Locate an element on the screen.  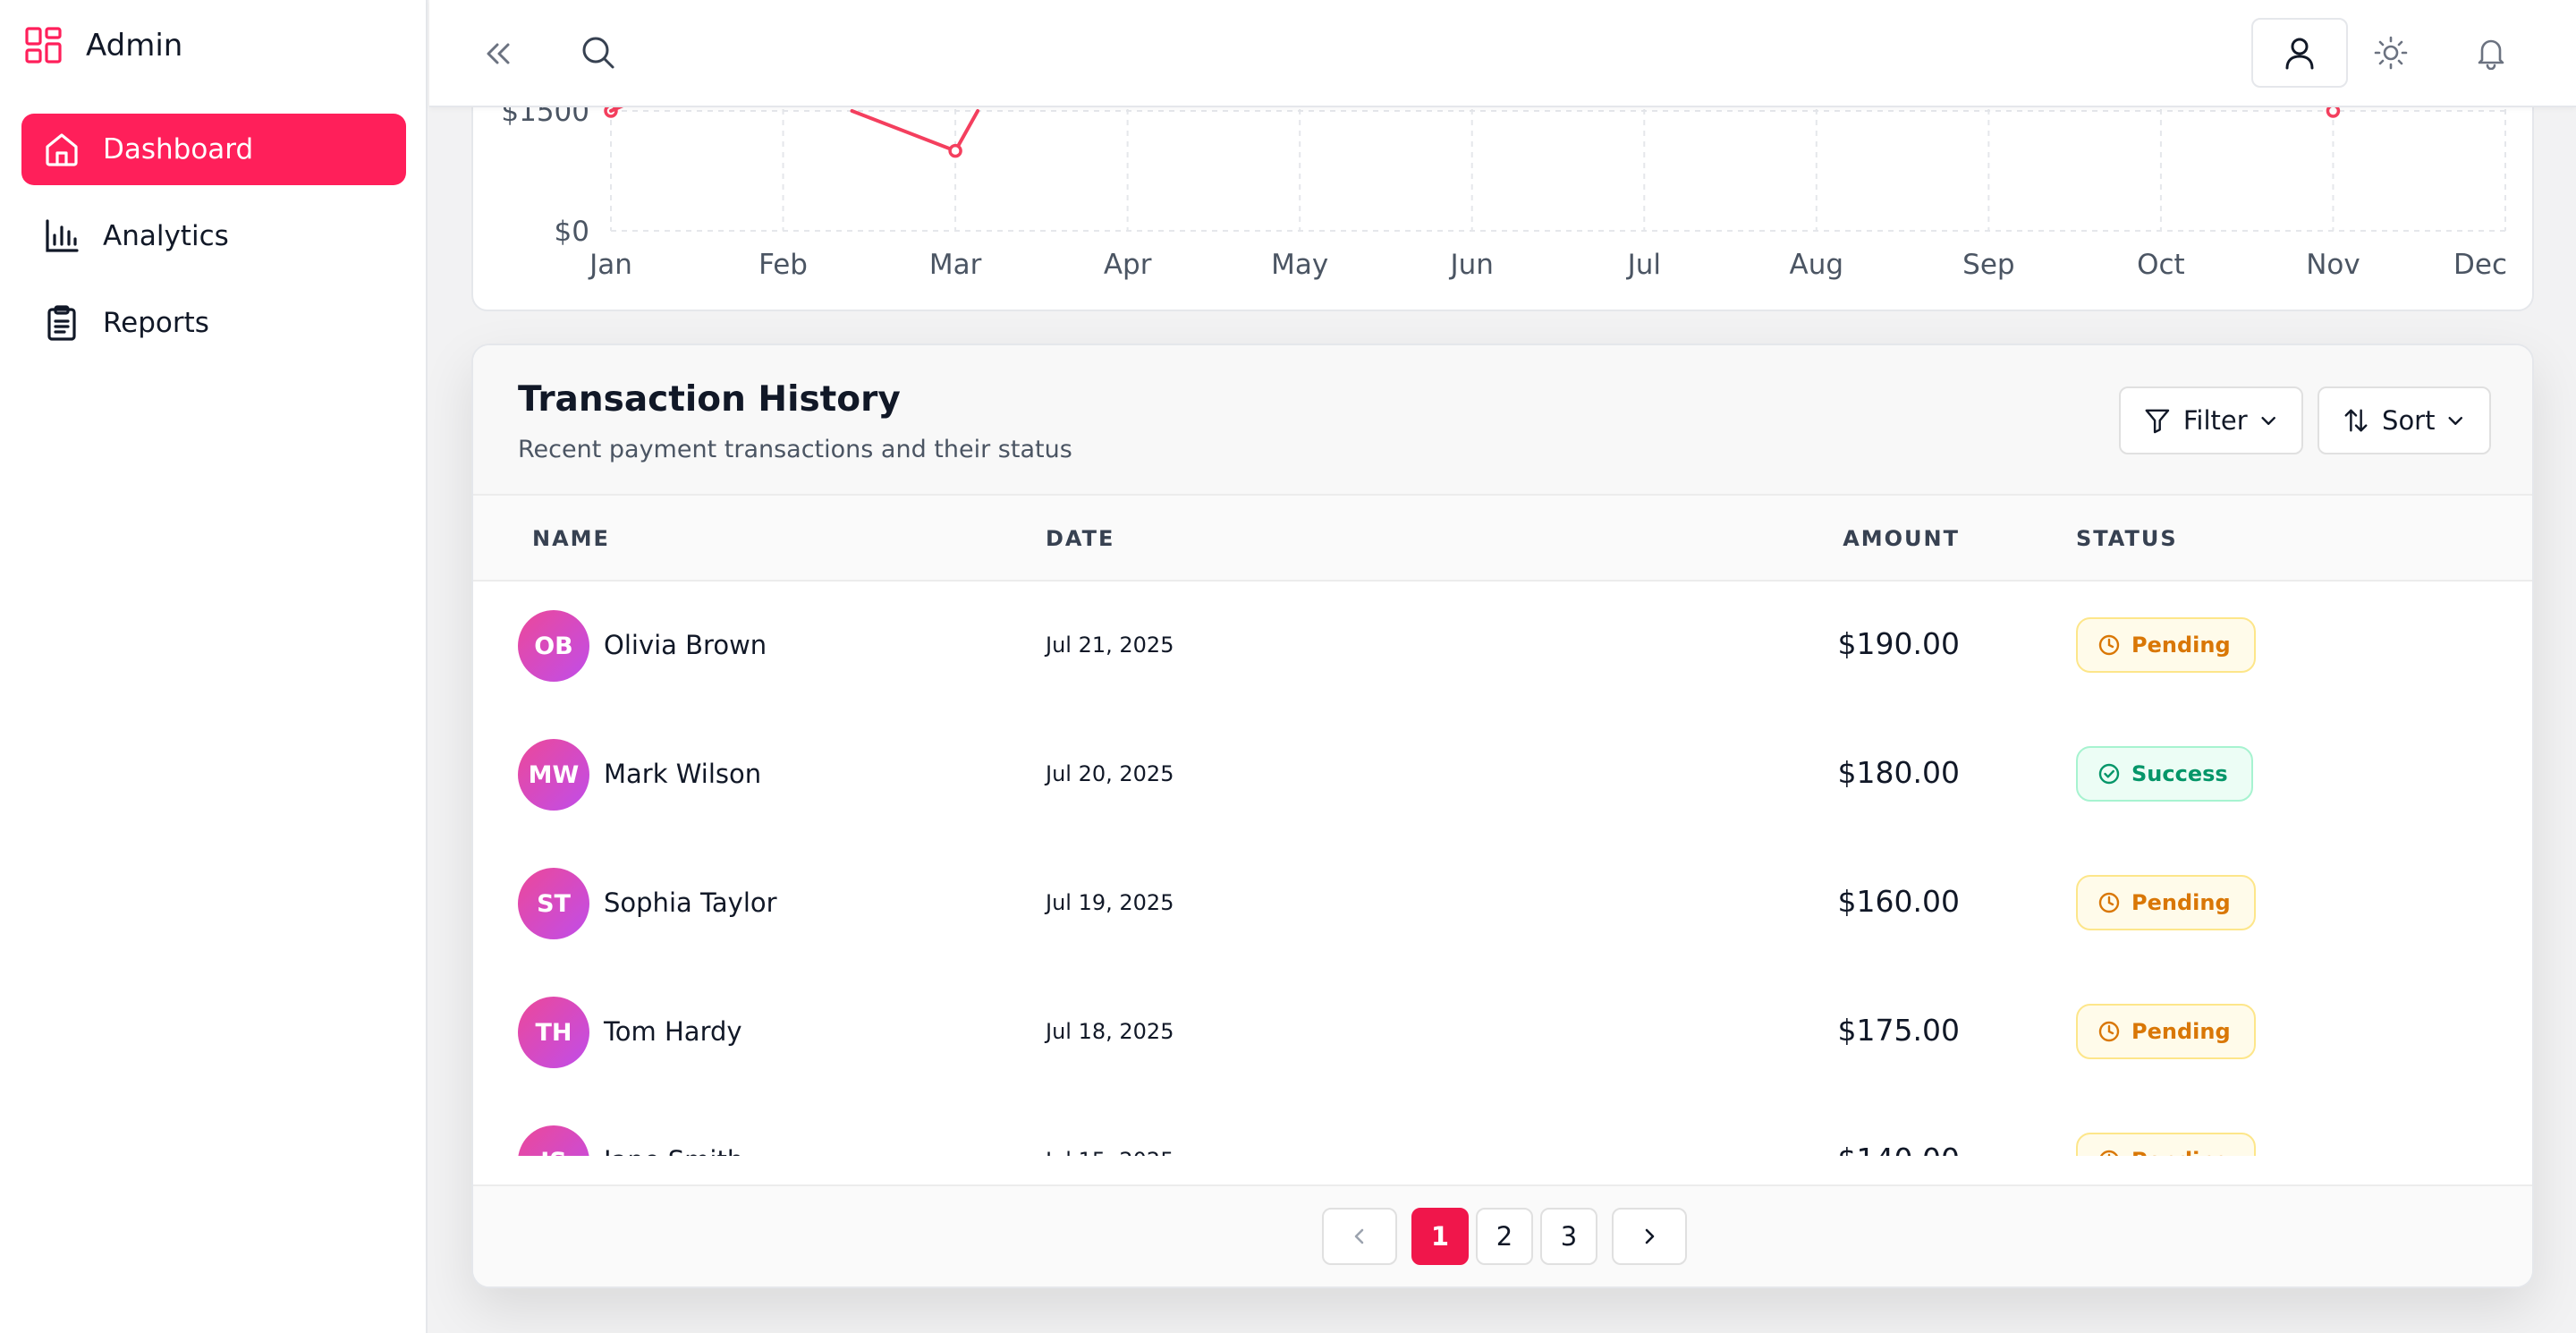
brand: Admin is located at coordinates (103, 45).